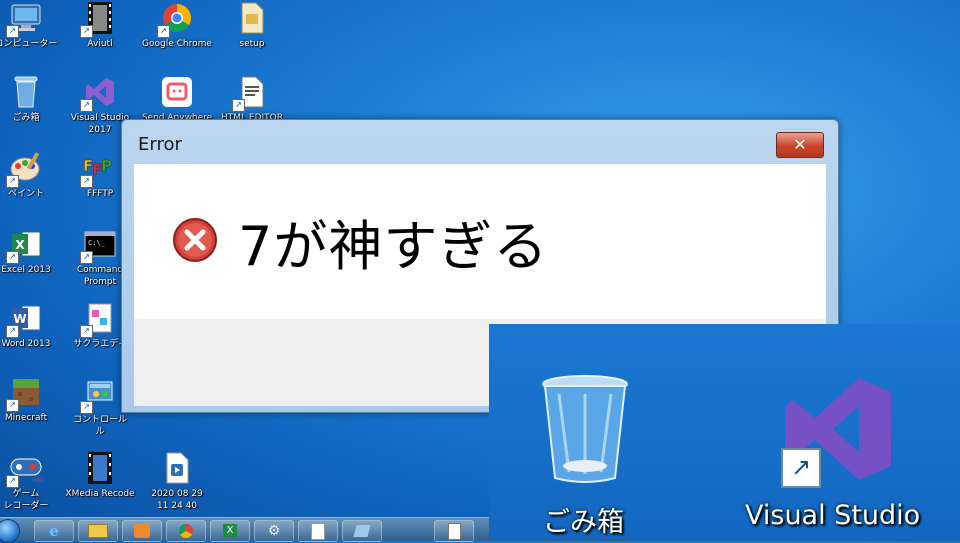 Image resolution: width=960 pixels, height=543 pixels. I want to click on taskbar-network, so click(362, 531).